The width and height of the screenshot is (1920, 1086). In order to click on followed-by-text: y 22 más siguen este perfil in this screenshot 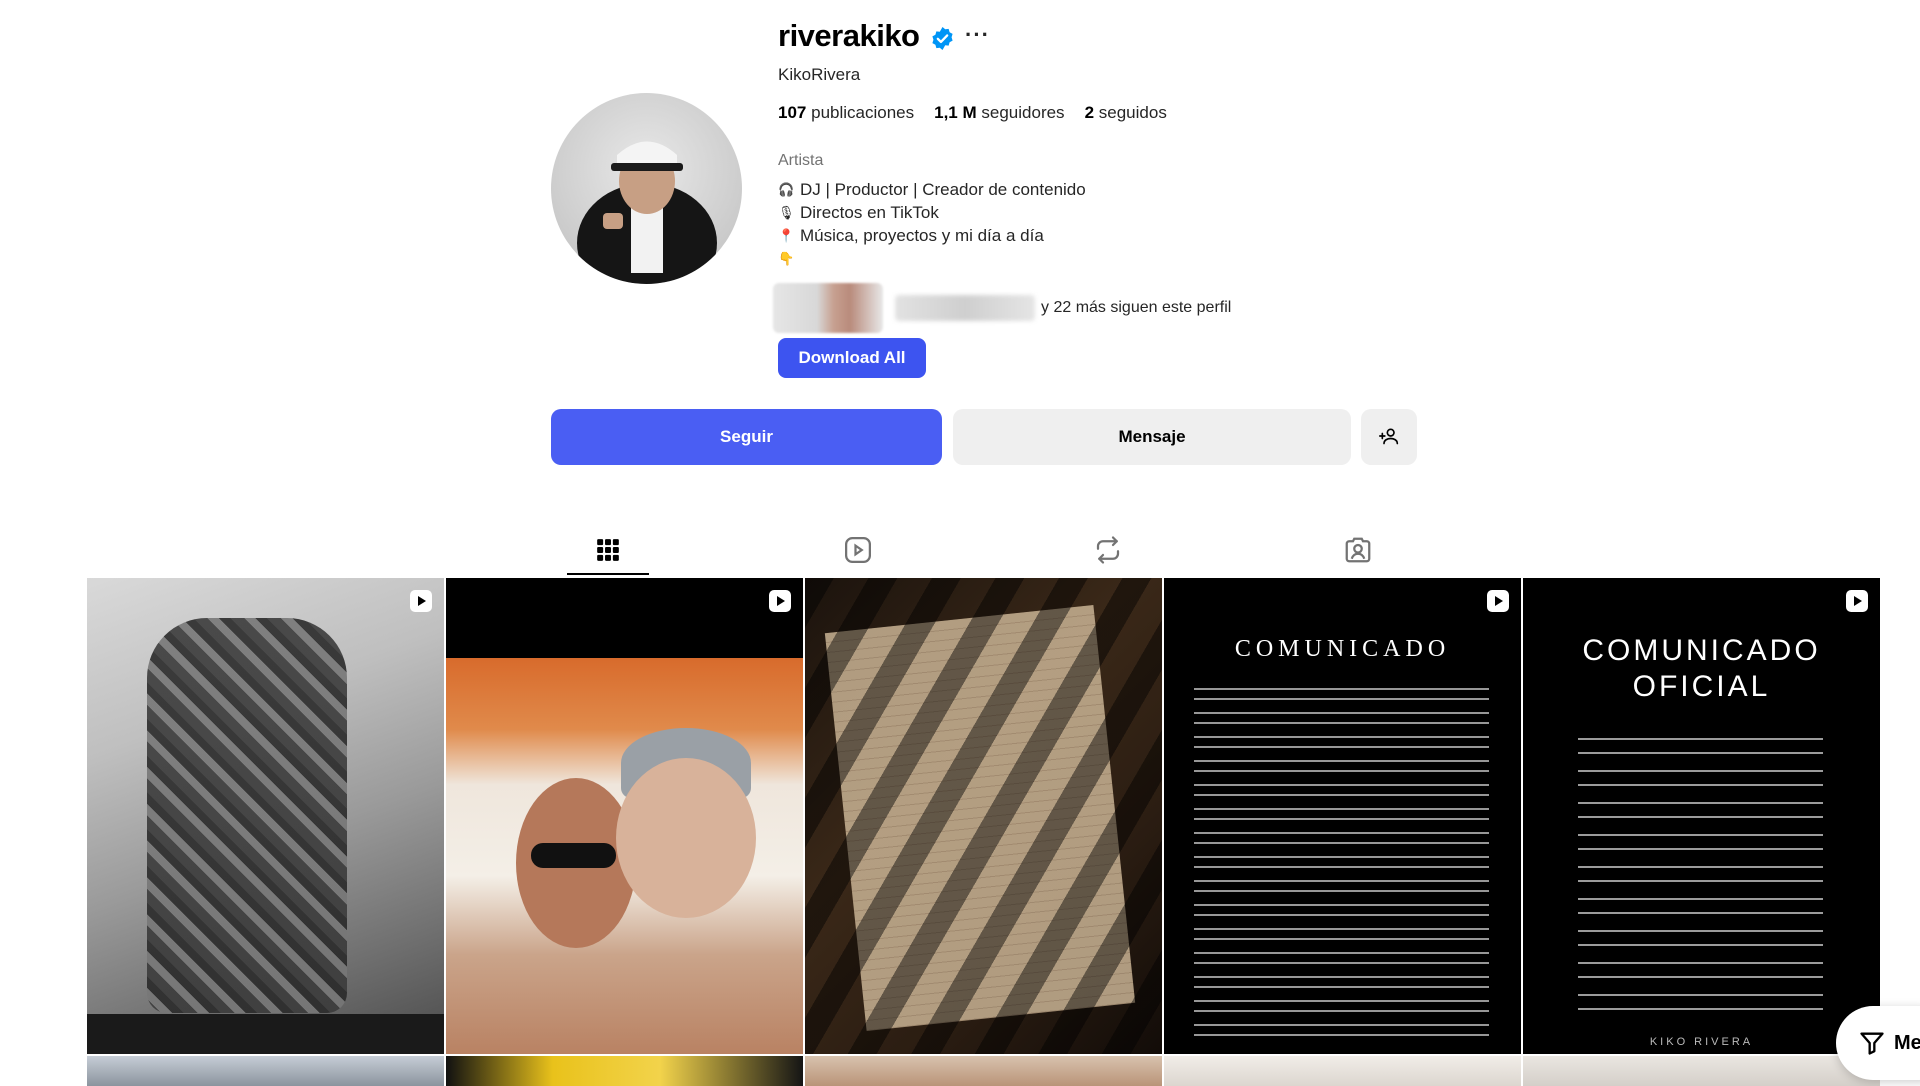, I will do `click(1136, 307)`.